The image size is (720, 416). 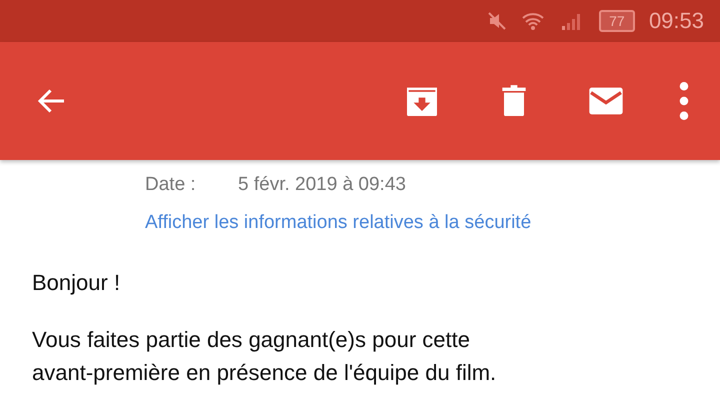 I want to click on battery-indicator: 77, so click(x=616, y=21).